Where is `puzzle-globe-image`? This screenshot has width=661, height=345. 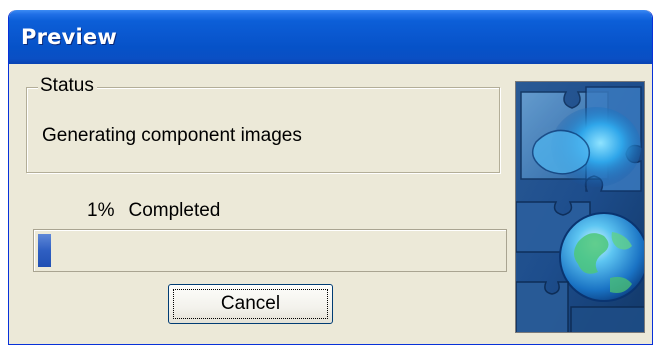
puzzle-globe-image is located at coordinates (580, 207).